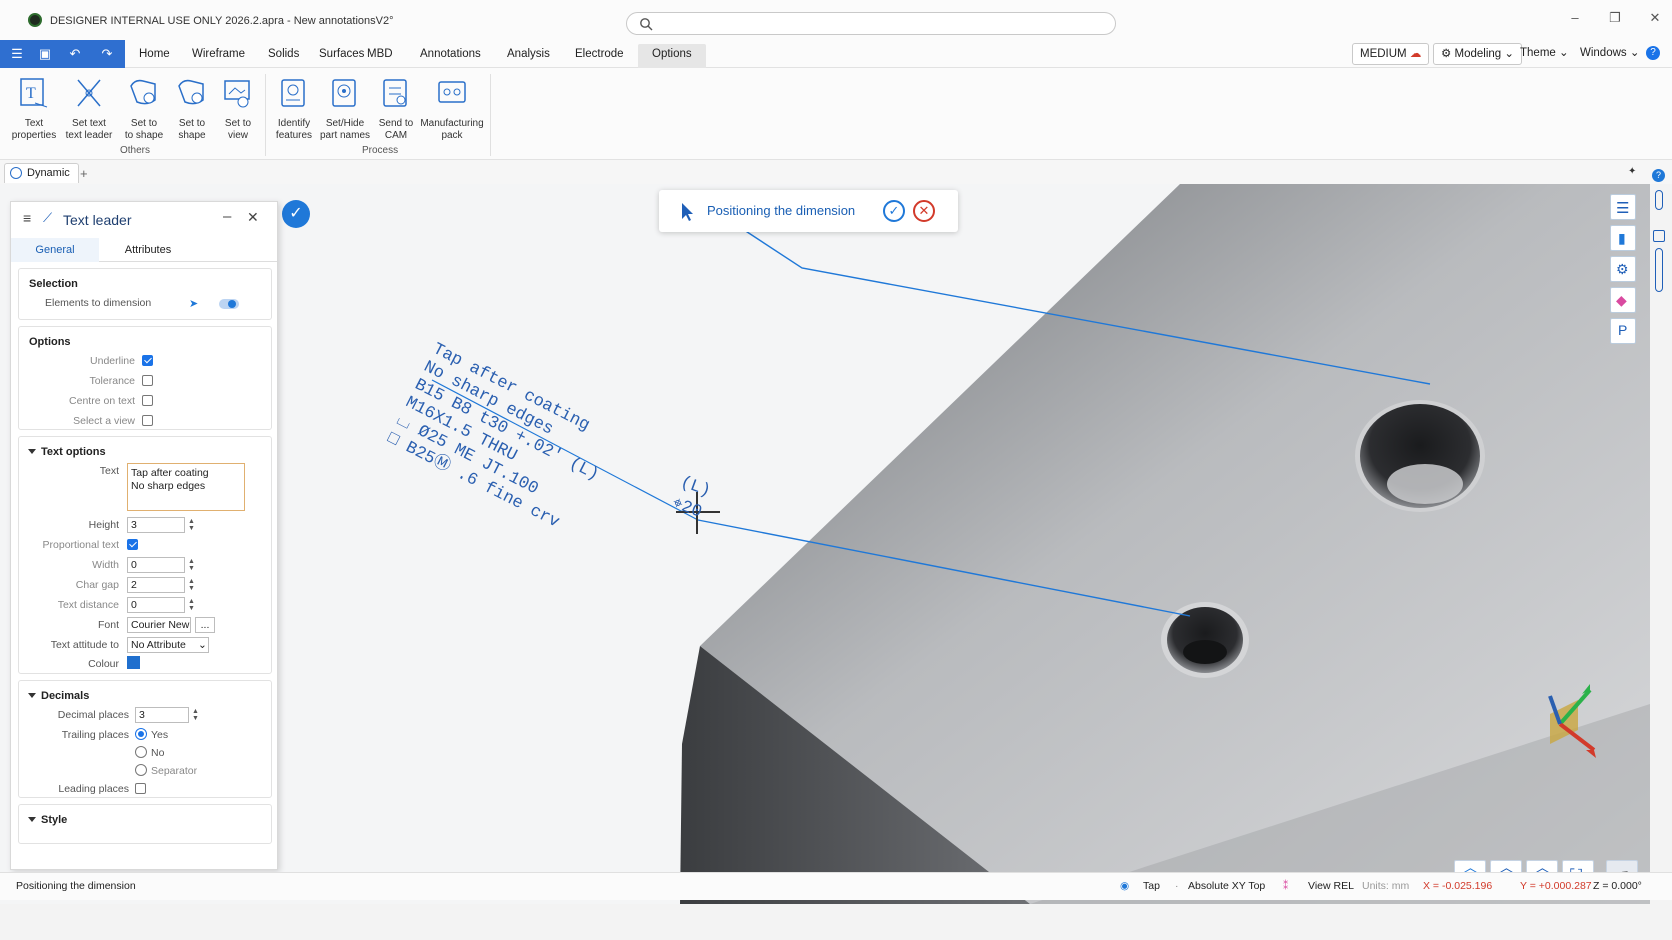 The image size is (1672, 940). Describe the element at coordinates (1124, 886) in the screenshot. I see `eye-icon: ◉` at that location.